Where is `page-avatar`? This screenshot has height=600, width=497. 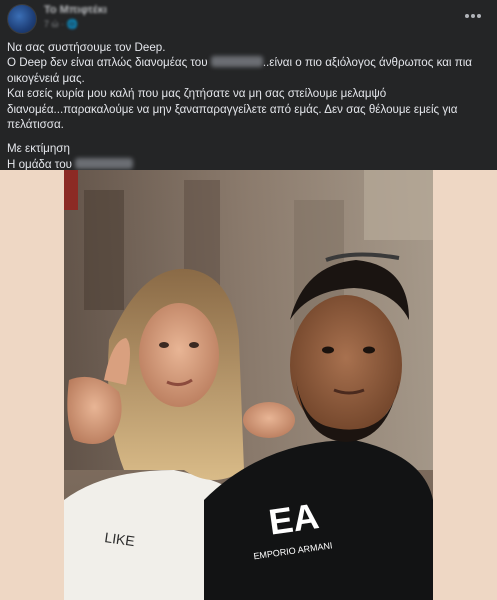 page-avatar is located at coordinates (22, 19).